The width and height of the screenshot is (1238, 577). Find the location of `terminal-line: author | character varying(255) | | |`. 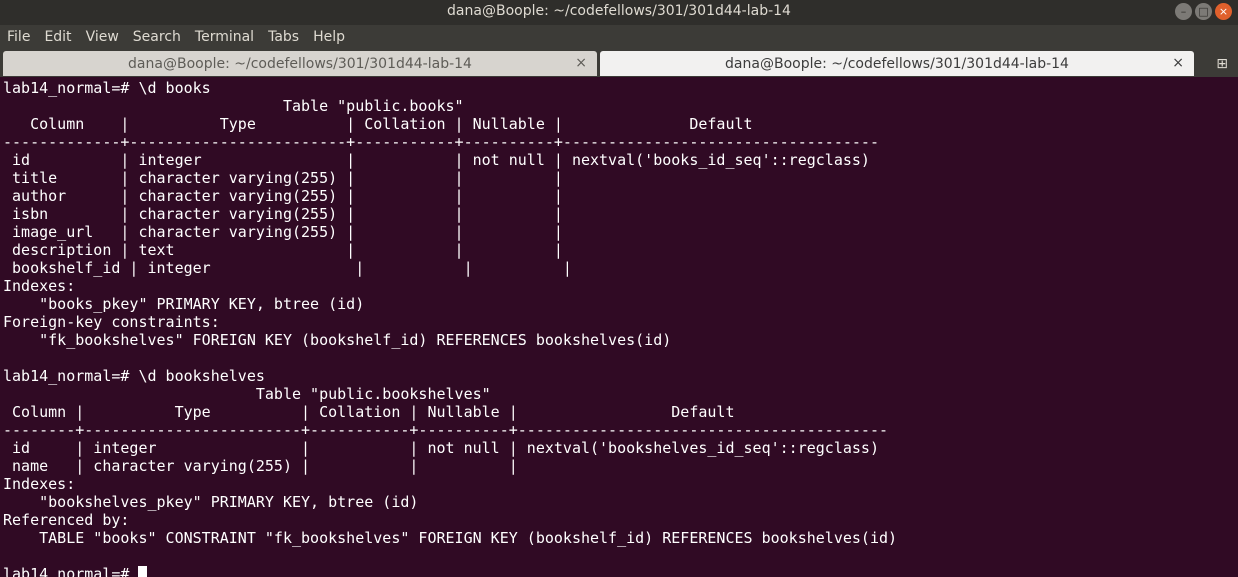

terminal-line: author | character varying(255) | | | is located at coordinates (283, 196).